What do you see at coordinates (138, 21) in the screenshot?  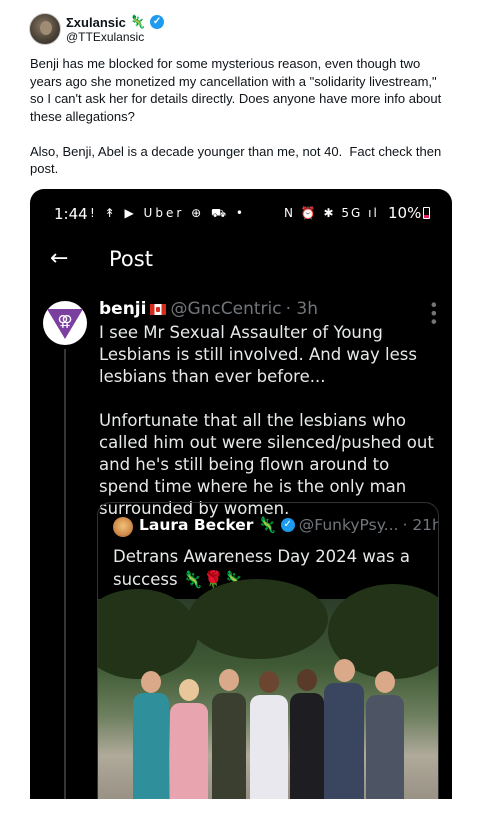 I see `lizard-emoji: 🦎` at bounding box center [138, 21].